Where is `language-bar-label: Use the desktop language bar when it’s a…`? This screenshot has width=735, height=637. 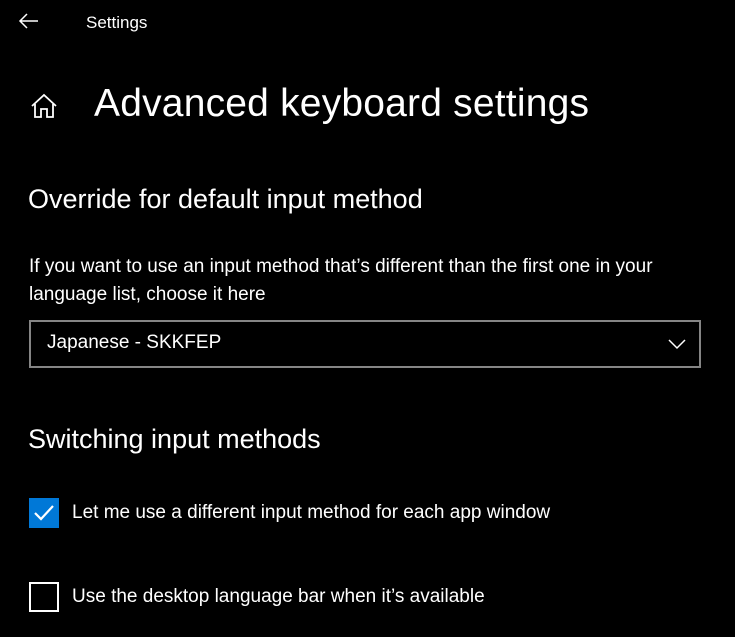
language-bar-label: Use the desktop language bar when it’s a… is located at coordinates (278, 596).